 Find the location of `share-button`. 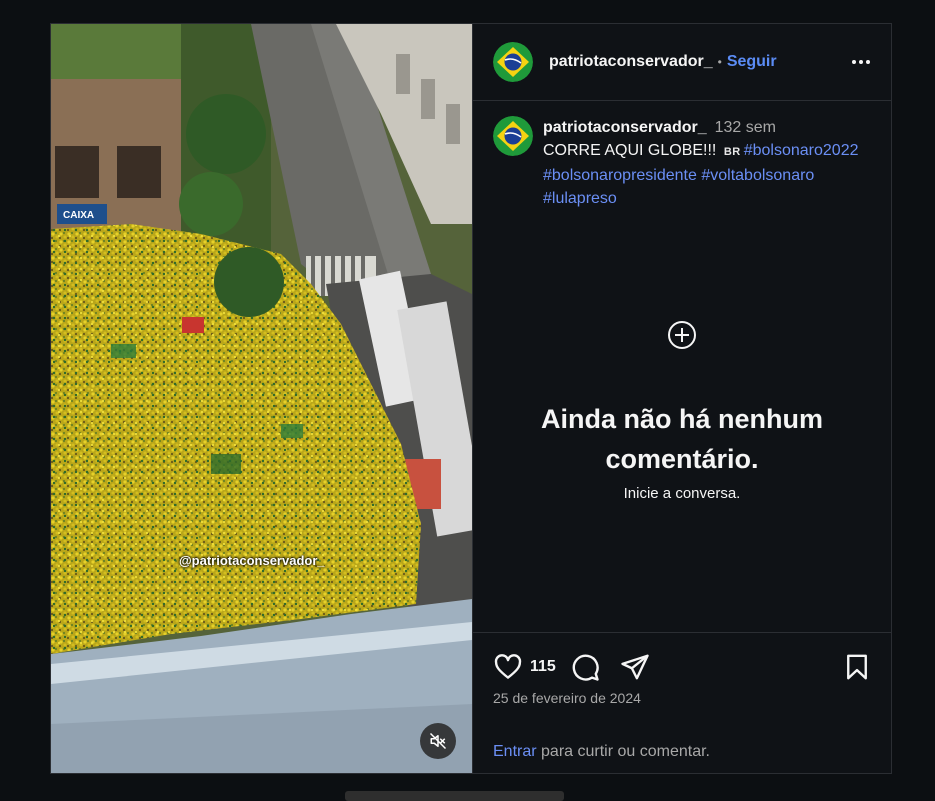

share-button is located at coordinates (635, 667).